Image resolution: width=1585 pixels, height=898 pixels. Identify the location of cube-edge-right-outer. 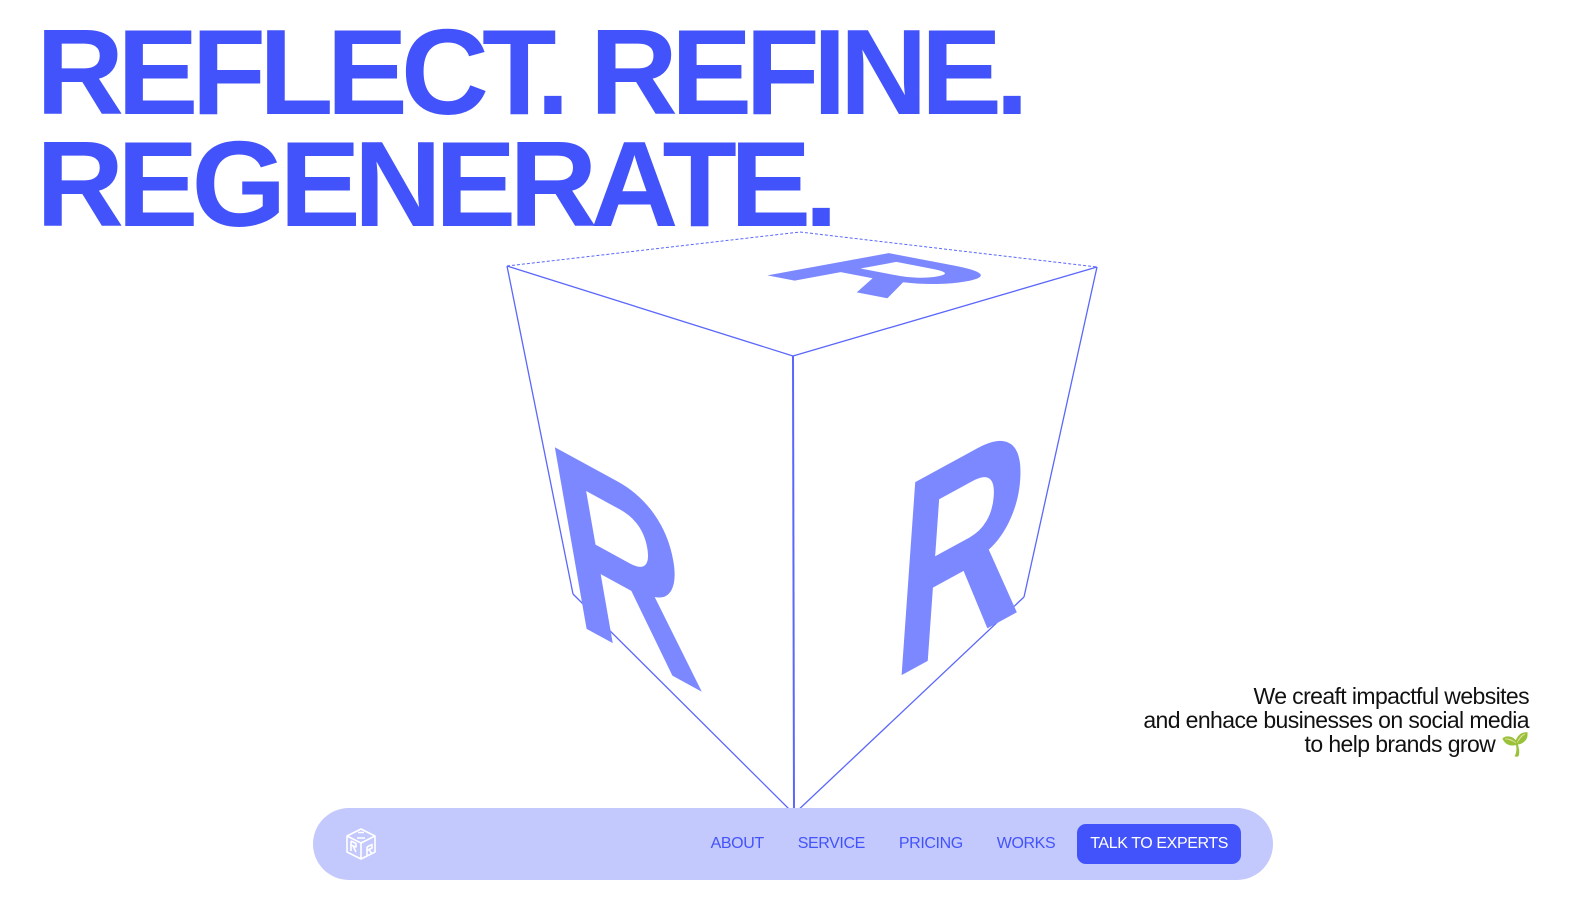
(1060, 432).